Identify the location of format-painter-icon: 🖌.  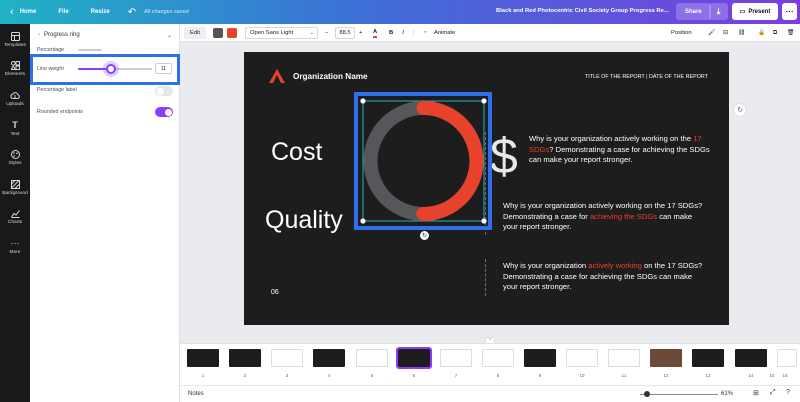
(711, 33).